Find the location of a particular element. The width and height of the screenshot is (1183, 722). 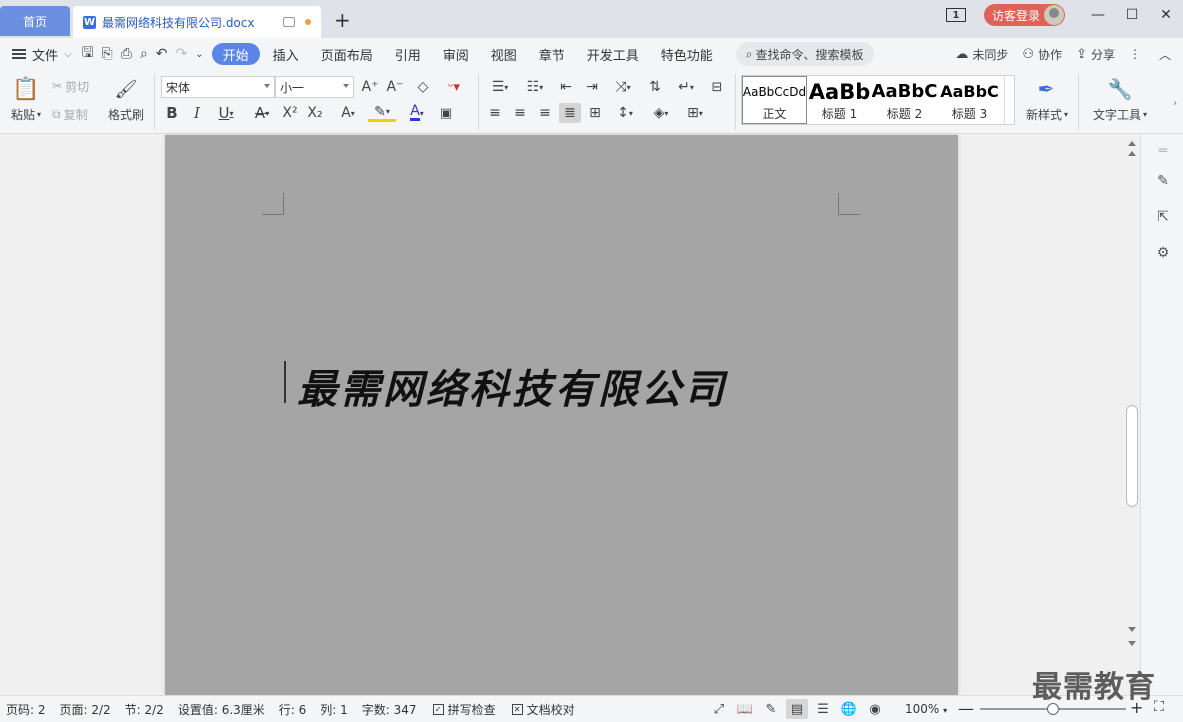

strikethrough-icon: A ▾ is located at coordinates (262, 113).